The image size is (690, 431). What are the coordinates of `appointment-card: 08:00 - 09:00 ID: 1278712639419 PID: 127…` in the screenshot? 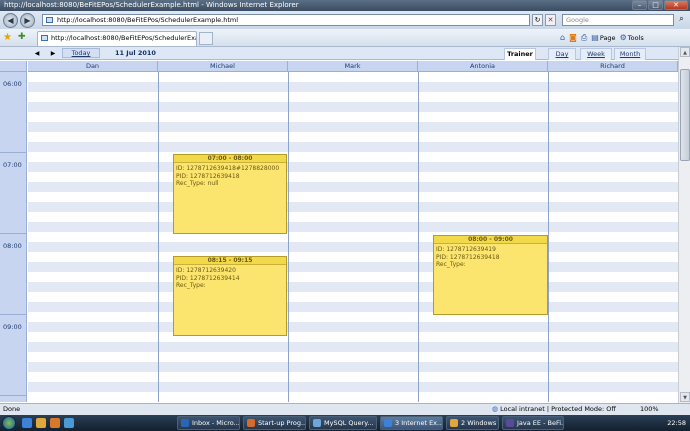 It's located at (490, 275).